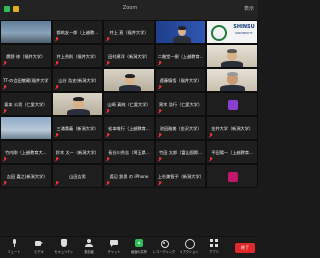  I want to click on participant-tile: 山崎 真純（仁愛大学）, so click(129, 104).